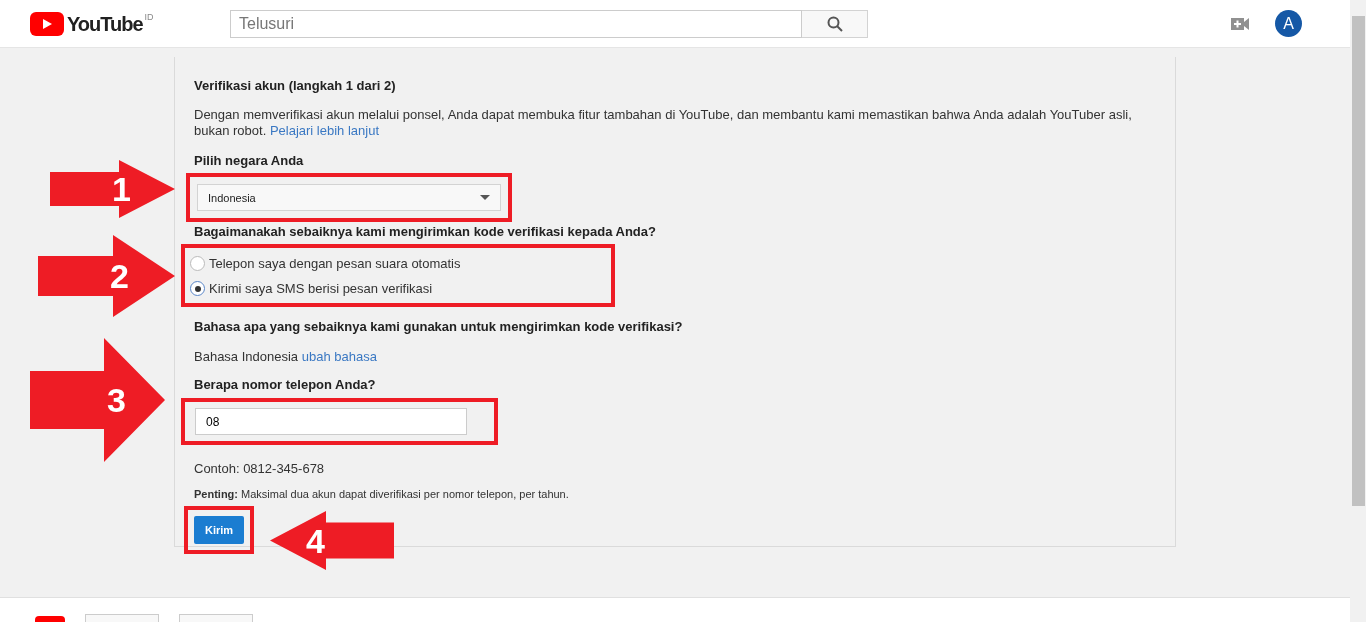 The image size is (1366, 622). Describe the element at coordinates (285, 384) in the screenshot. I see `phone-label: Berapa nomor telepon Anda?` at that location.